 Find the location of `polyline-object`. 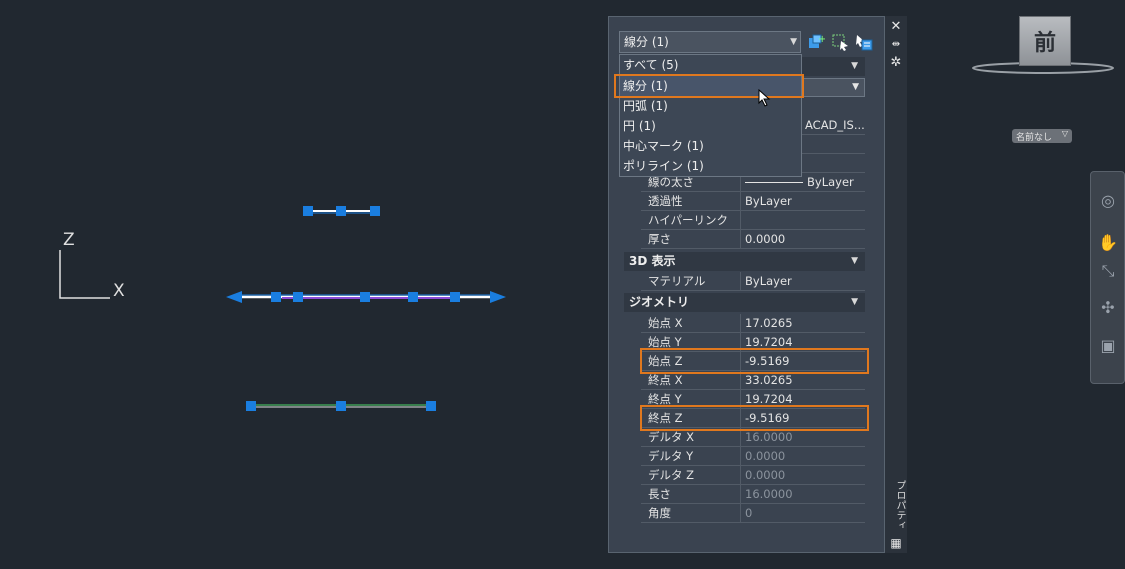

polyline-object is located at coordinates (367, 297).